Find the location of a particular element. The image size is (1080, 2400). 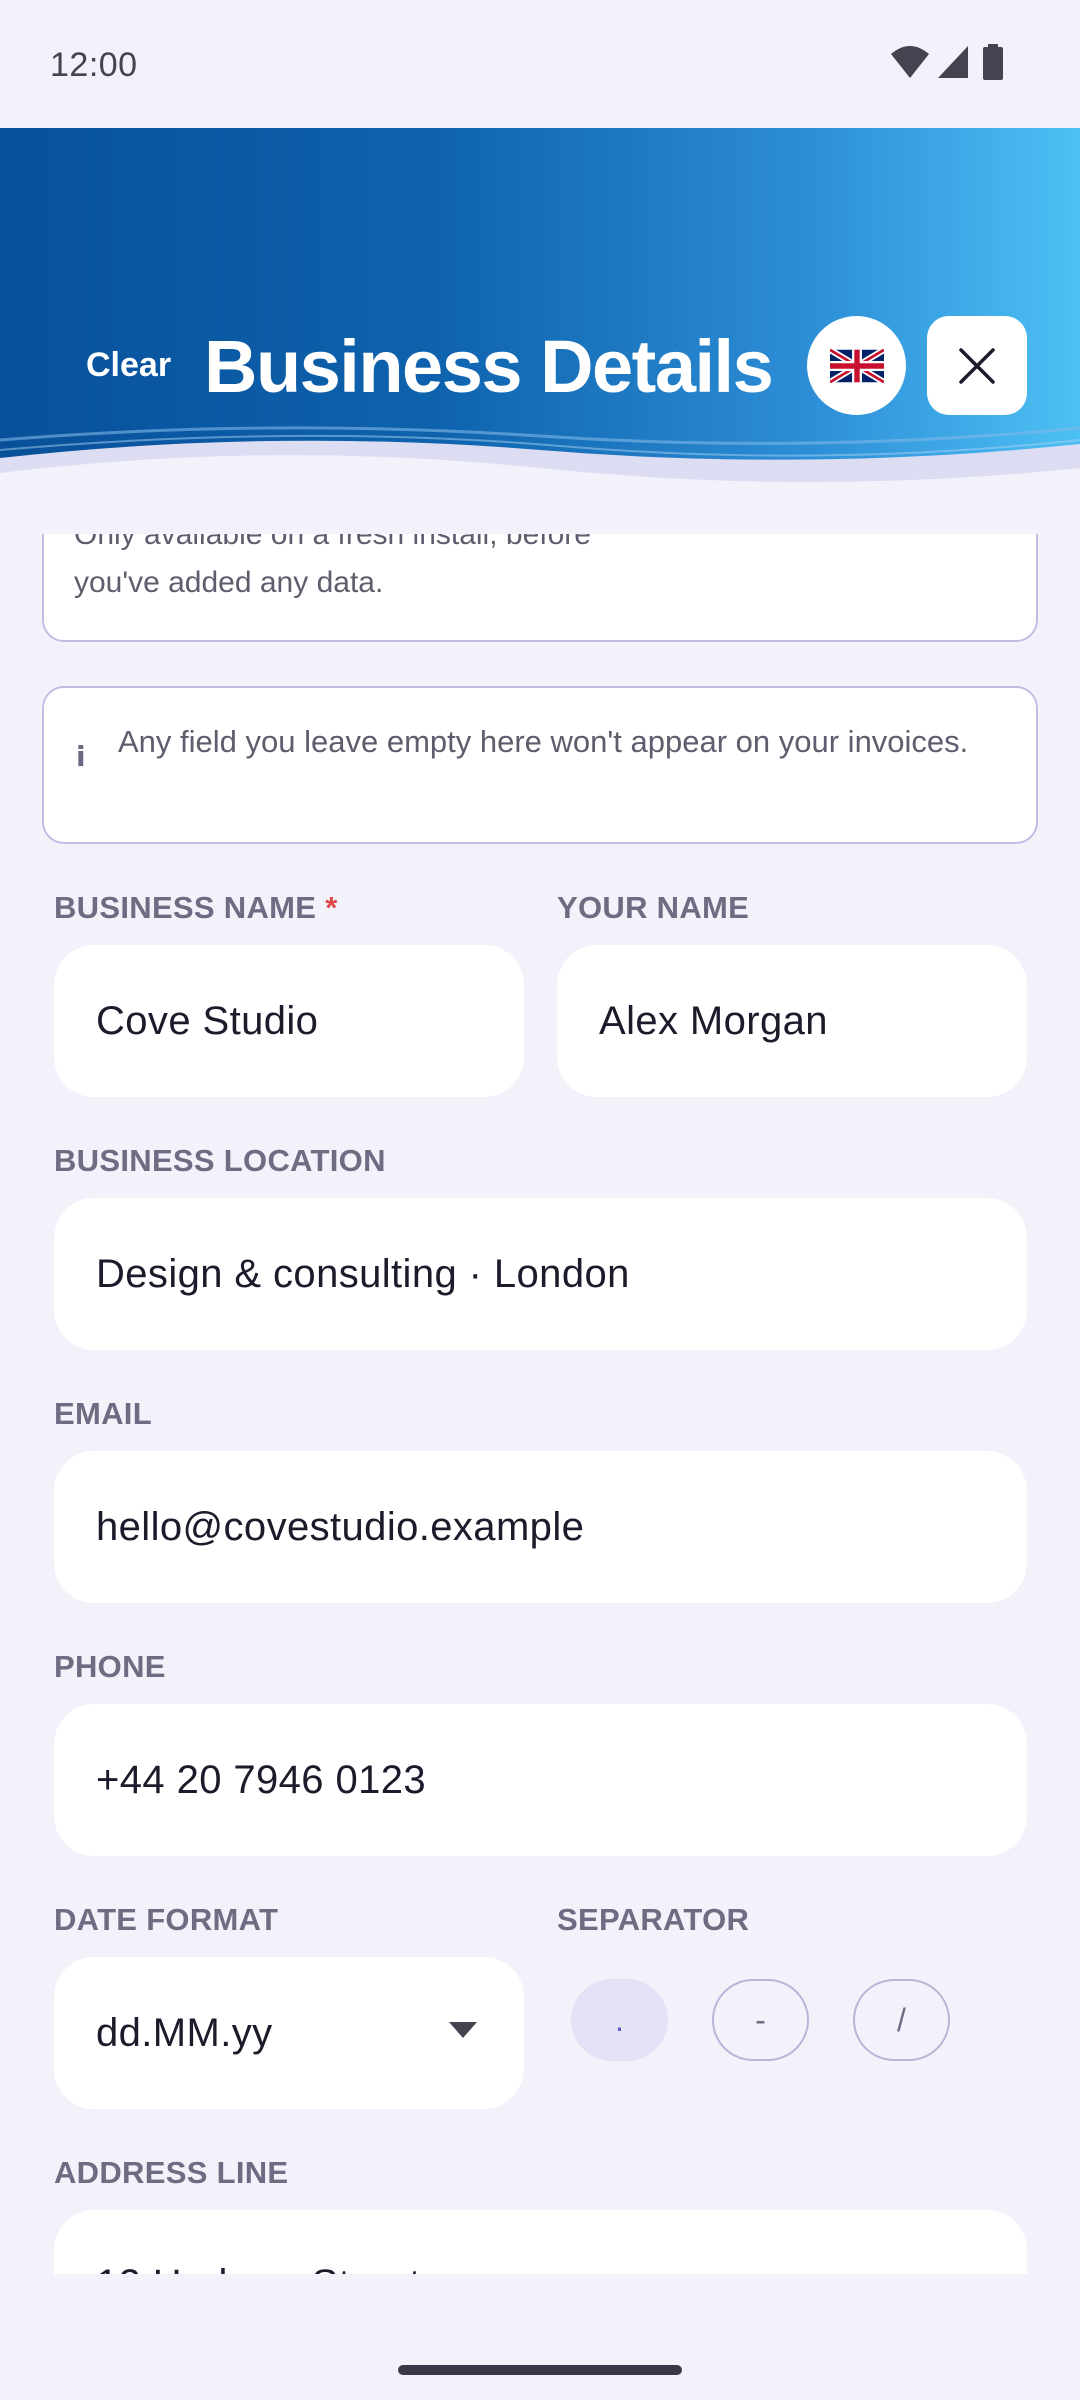

business-location-field: Design & consulting · London is located at coordinates (540, 1274).